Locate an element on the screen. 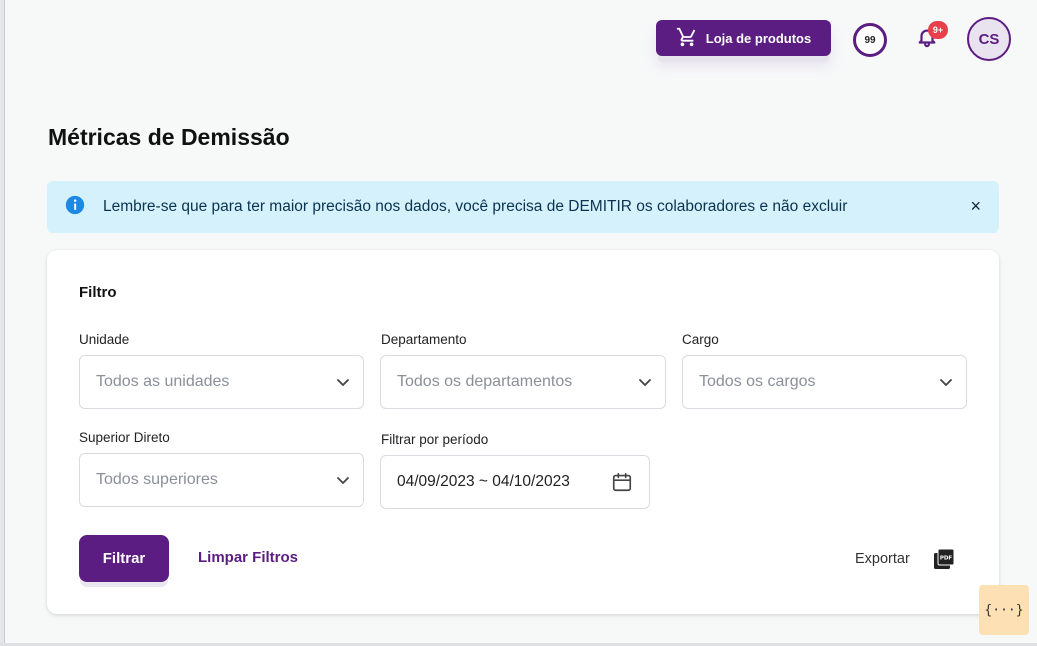 The image size is (1037, 646). shop-button: Loja de produtos is located at coordinates (743, 38).